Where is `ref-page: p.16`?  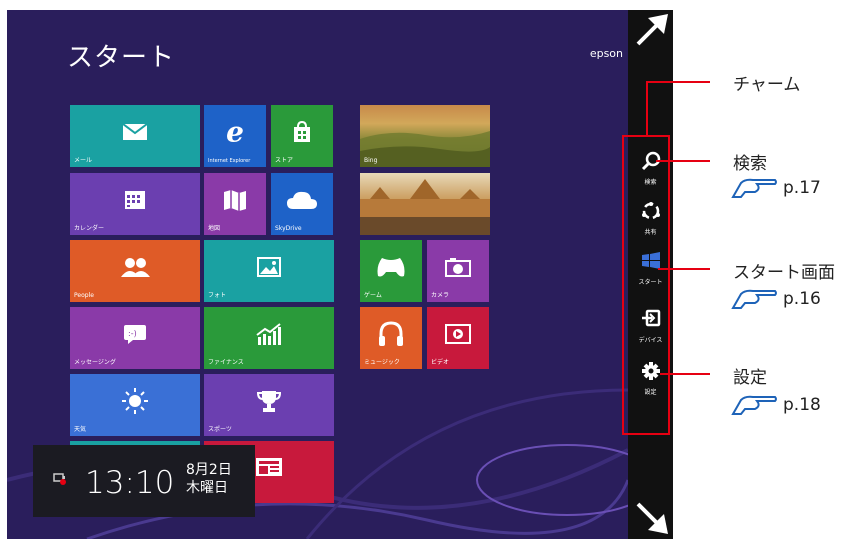
ref-page: p.16 is located at coordinates (802, 299).